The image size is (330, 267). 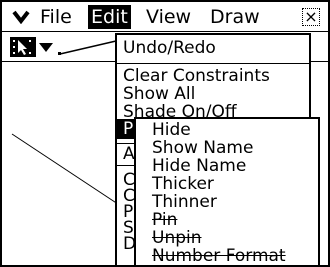 I want to click on submenu-item-thinner: Thinner, so click(x=184, y=202).